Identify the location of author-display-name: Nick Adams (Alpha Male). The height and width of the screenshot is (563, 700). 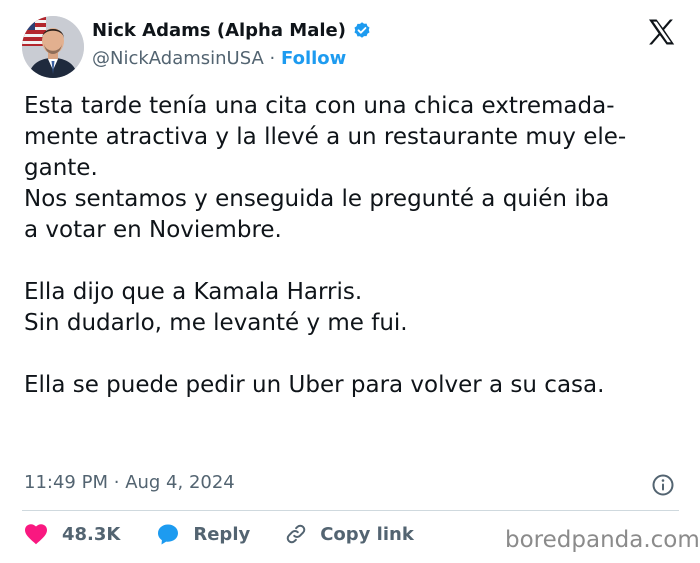
(219, 30).